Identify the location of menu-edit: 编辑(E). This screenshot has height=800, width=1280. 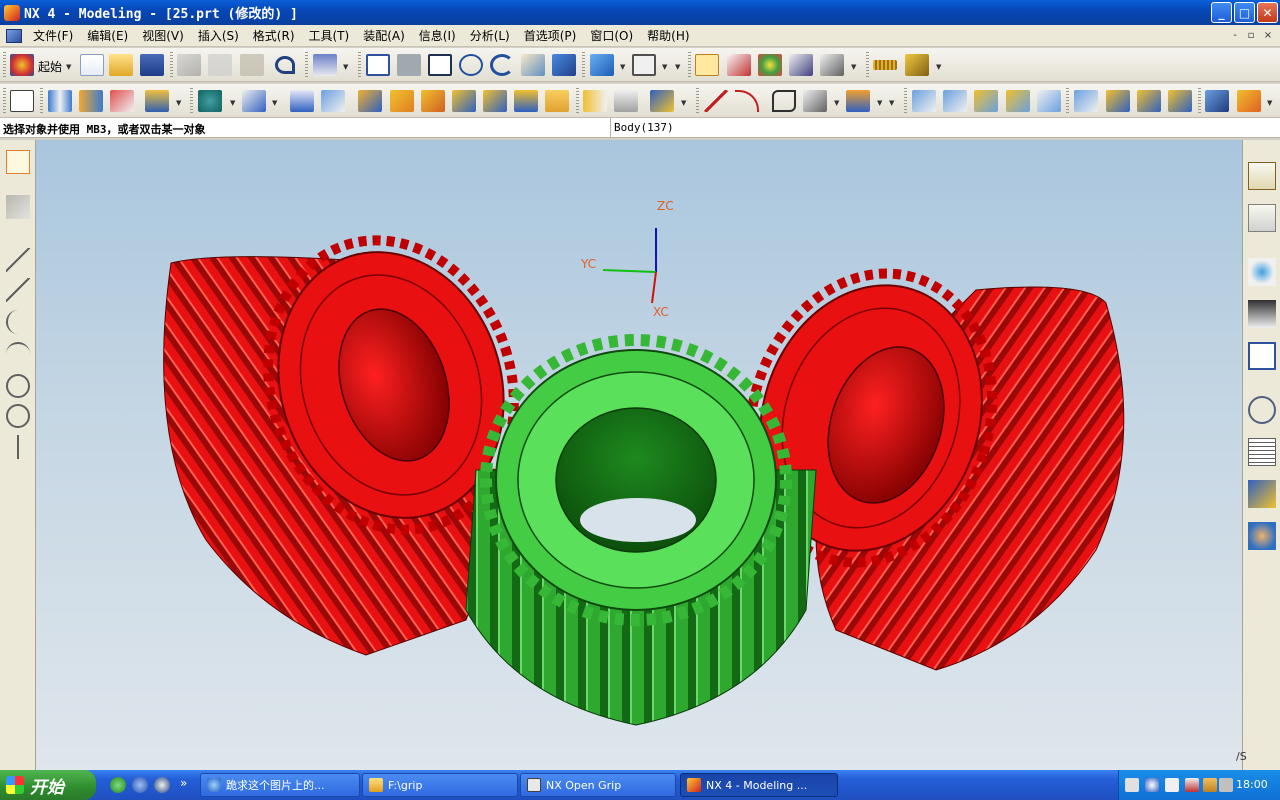
(107, 35).